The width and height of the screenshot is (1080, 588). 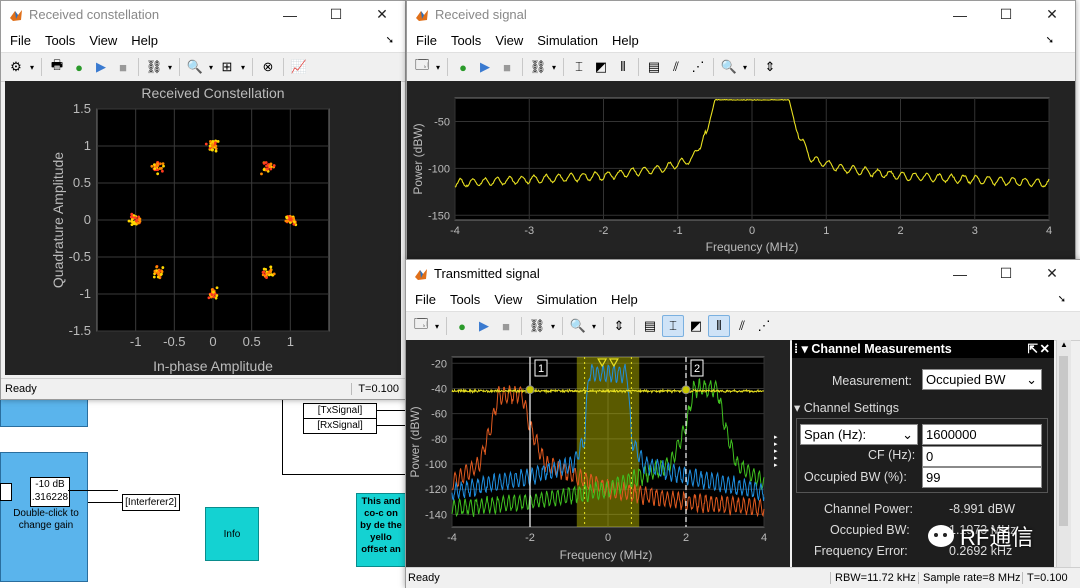 What do you see at coordinates (57, 67) in the screenshot?
I see `print-icon: 🖶` at bounding box center [57, 67].